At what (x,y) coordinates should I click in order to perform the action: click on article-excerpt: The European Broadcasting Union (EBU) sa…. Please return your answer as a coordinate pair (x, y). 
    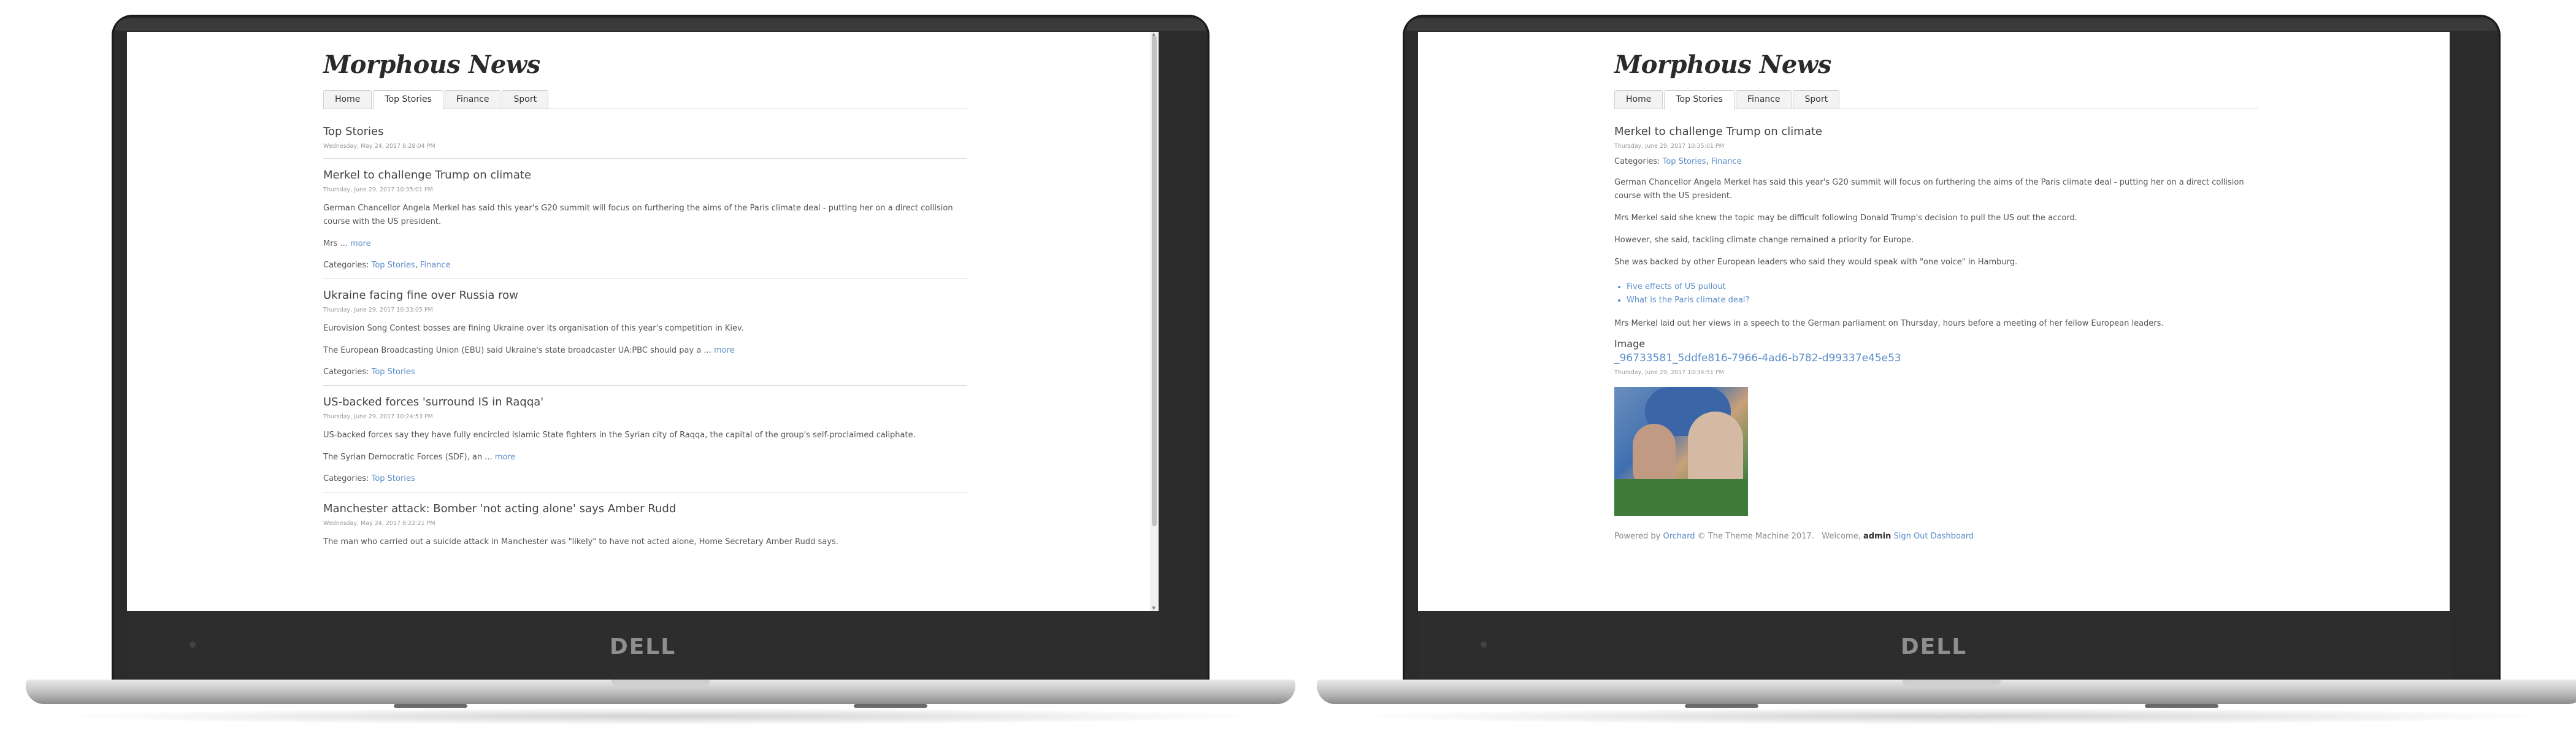
    Looking at the image, I should click on (645, 351).